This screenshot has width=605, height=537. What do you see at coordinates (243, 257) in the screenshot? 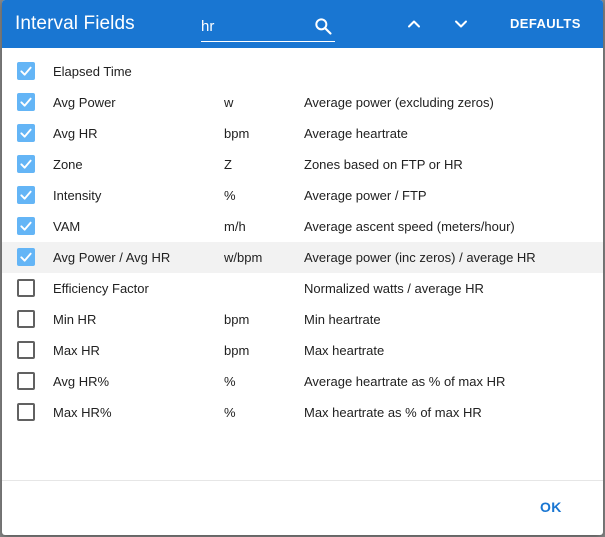
I see `field-unit: w/bpm` at bounding box center [243, 257].